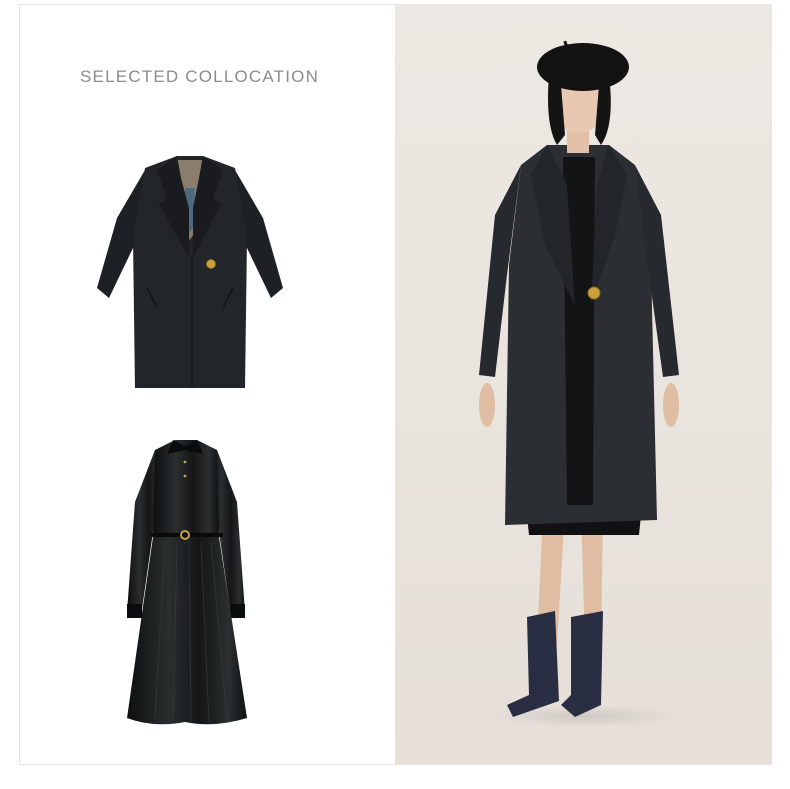 This screenshot has width=790, height=789. Describe the element at coordinates (200, 76) in the screenshot. I see `section-heading: SELECTED COLLOCATION` at that location.